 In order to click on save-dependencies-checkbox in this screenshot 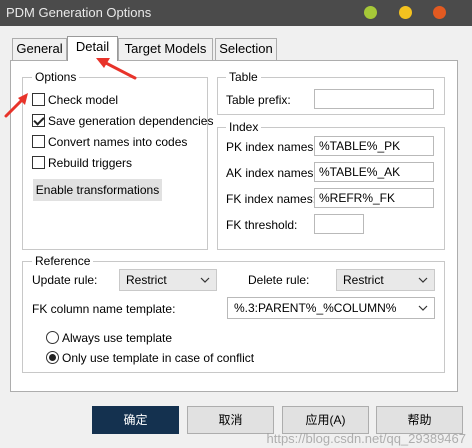, I will do `click(38, 120)`.